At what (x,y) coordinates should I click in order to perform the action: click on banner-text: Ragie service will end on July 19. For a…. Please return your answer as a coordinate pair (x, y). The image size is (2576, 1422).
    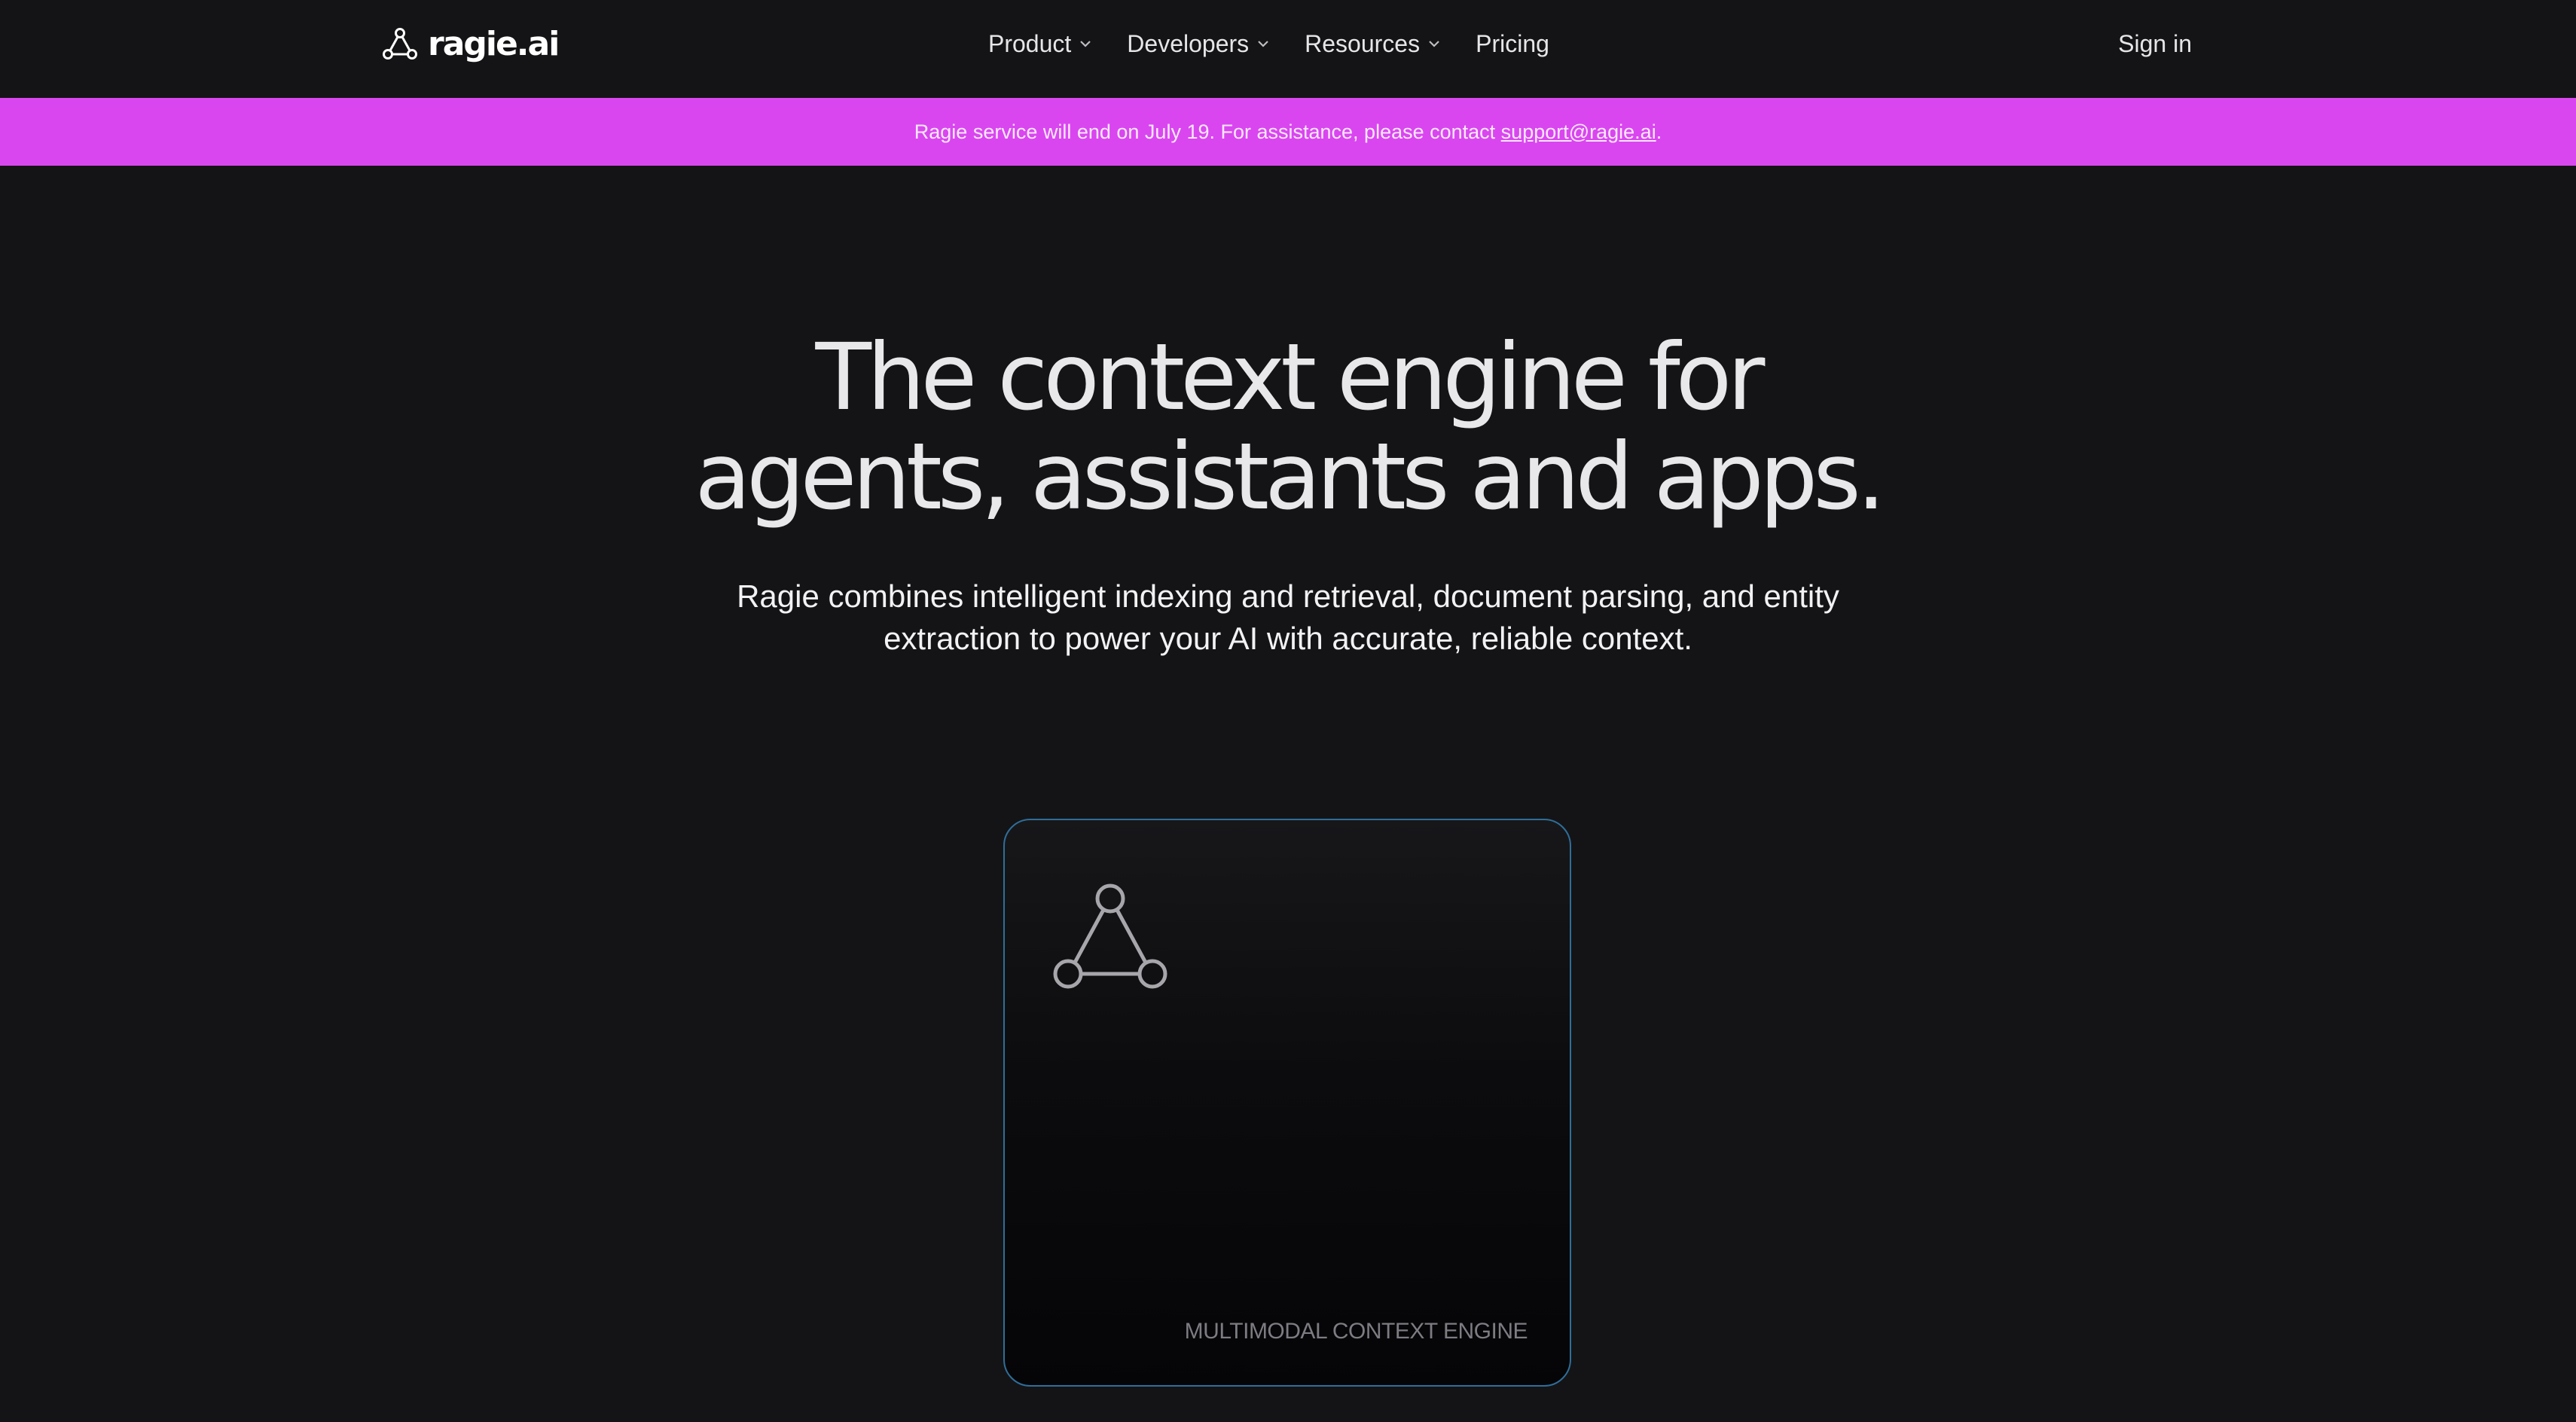
    Looking at the image, I should click on (1207, 131).